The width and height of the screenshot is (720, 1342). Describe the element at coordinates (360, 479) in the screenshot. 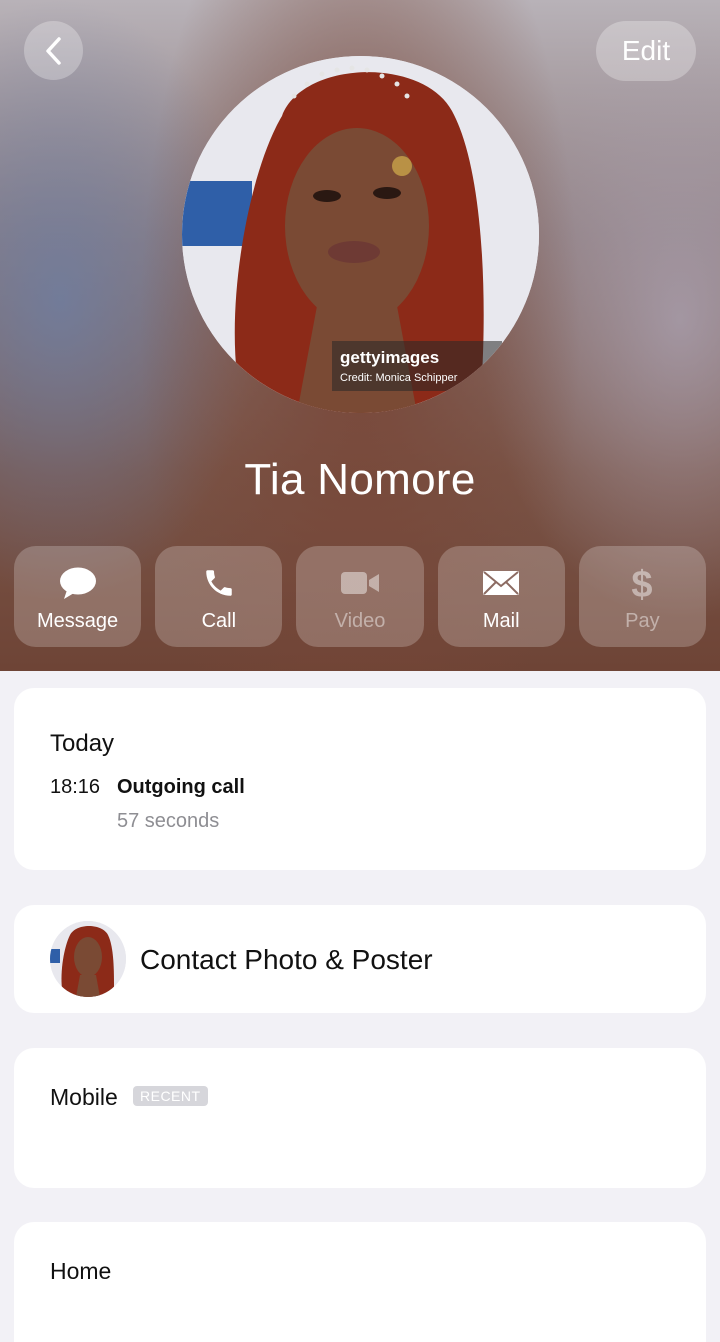

I see `contact-name: Tia Nomore` at that location.